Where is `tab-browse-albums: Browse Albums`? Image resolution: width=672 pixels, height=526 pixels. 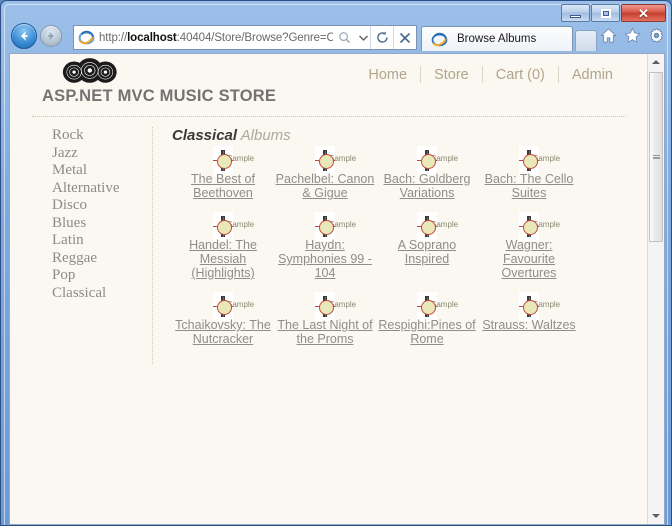
tab-browse-albums: Browse Albums is located at coordinates (497, 38).